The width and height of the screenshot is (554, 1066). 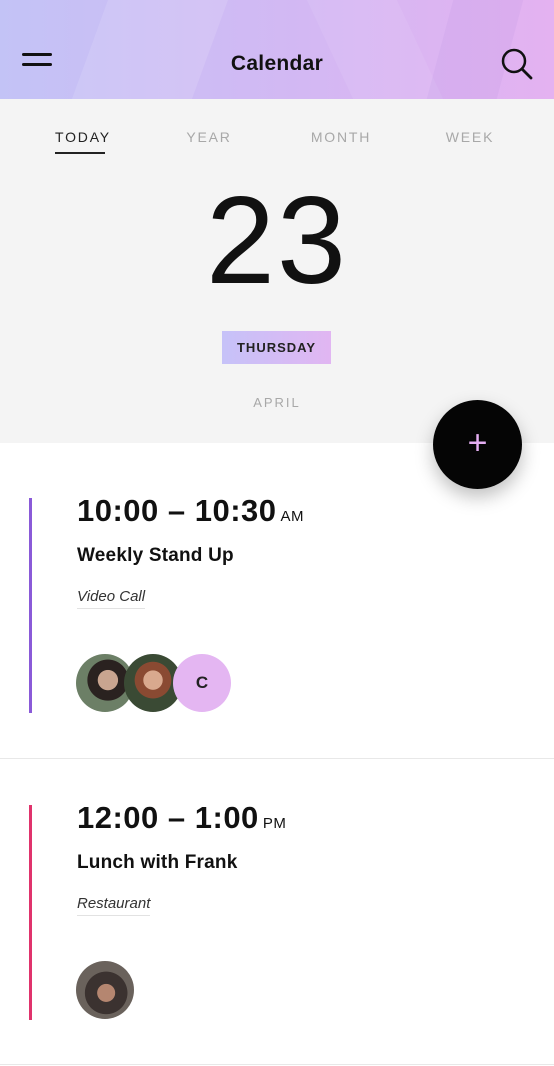 I want to click on app-header: Calendar, so click(x=277, y=49).